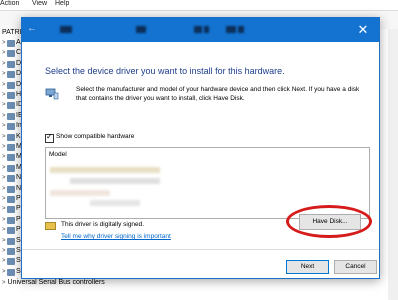 Image resolution: width=398 pixels, height=300 pixels. Describe the element at coordinates (52, 94) in the screenshot. I see `hardware-icon` at that location.